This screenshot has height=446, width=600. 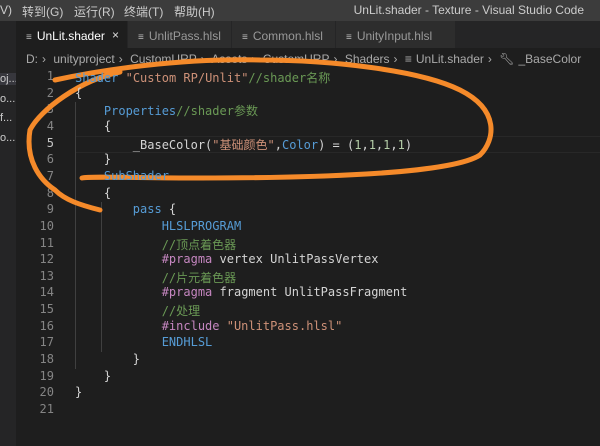 I want to click on code-line: Properties//shader参数, so click(x=166, y=110).